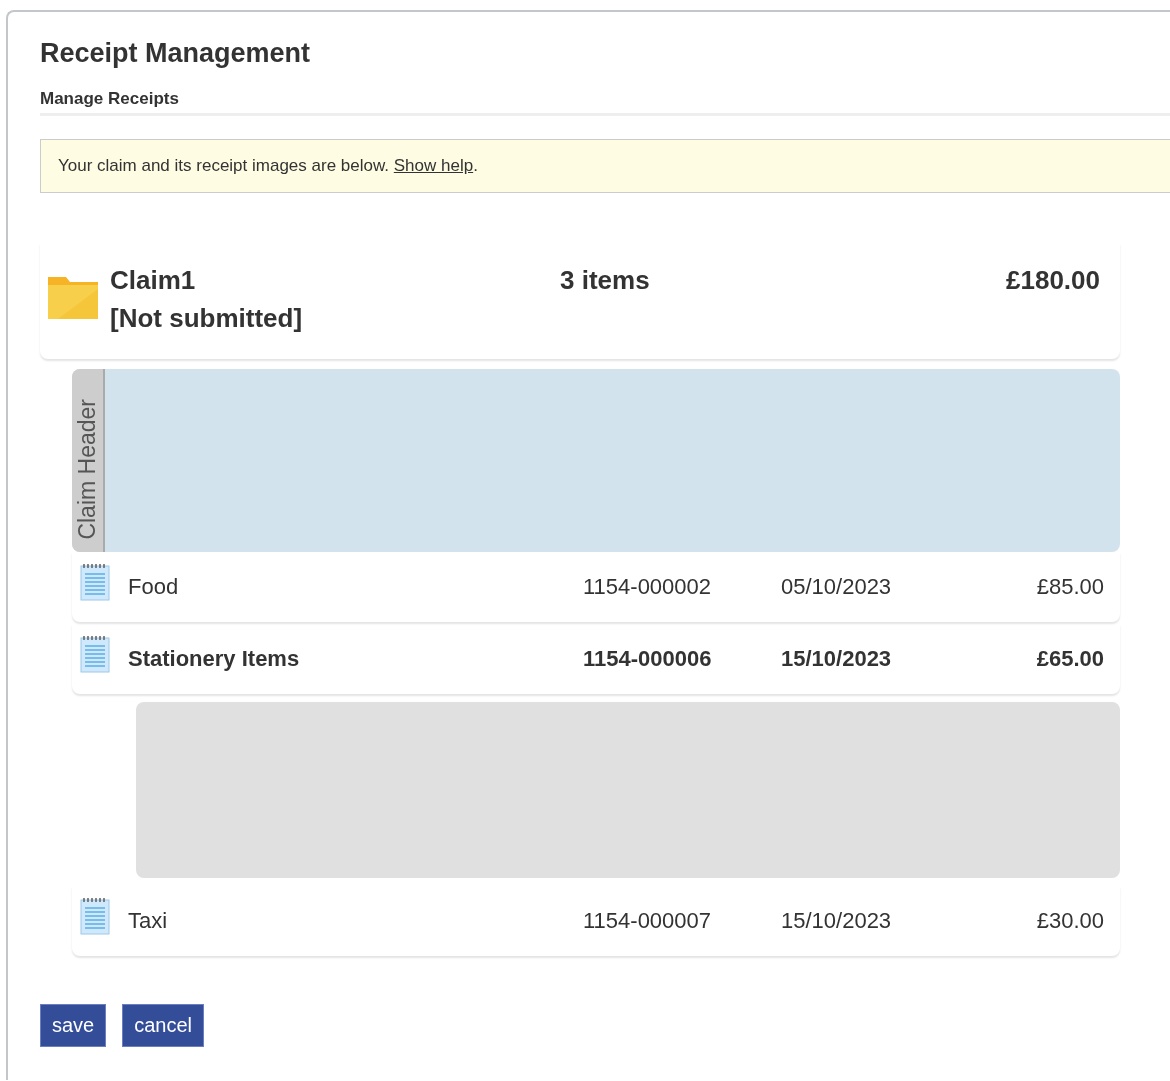  What do you see at coordinates (214, 659) in the screenshot?
I see `receipt-name: Stationery Items` at bounding box center [214, 659].